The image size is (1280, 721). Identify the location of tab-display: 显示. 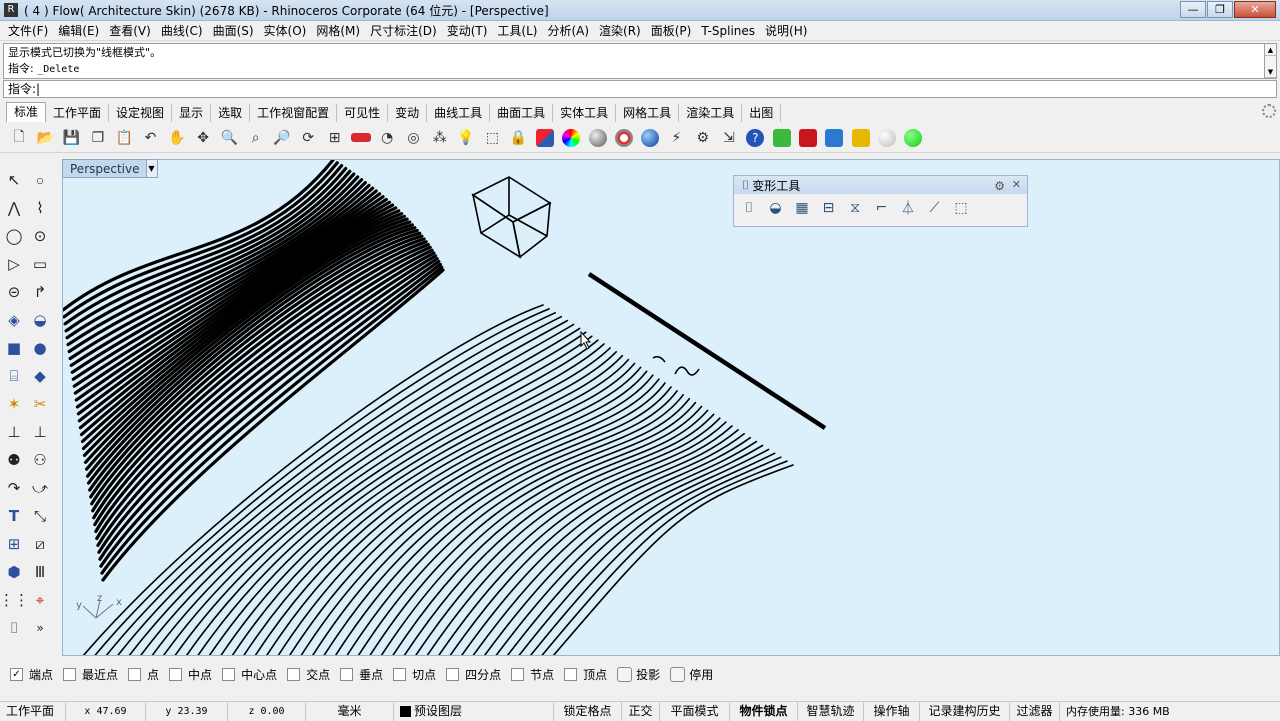
(192, 113).